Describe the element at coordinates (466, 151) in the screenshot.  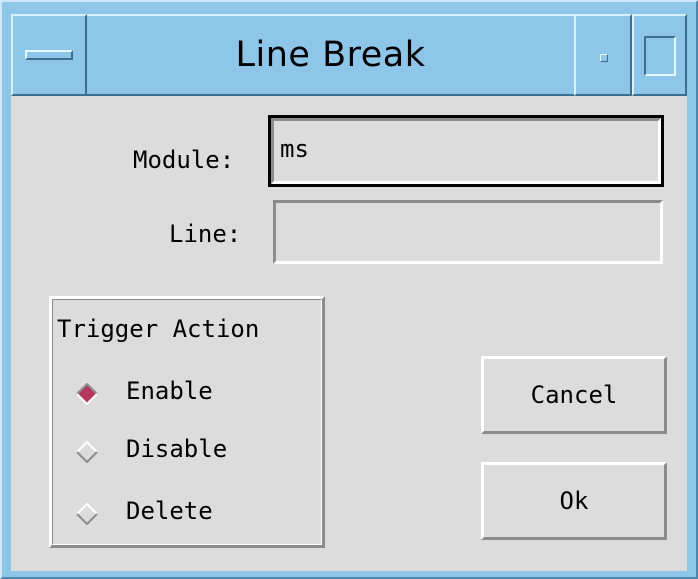
I see `module-input: ms` at that location.